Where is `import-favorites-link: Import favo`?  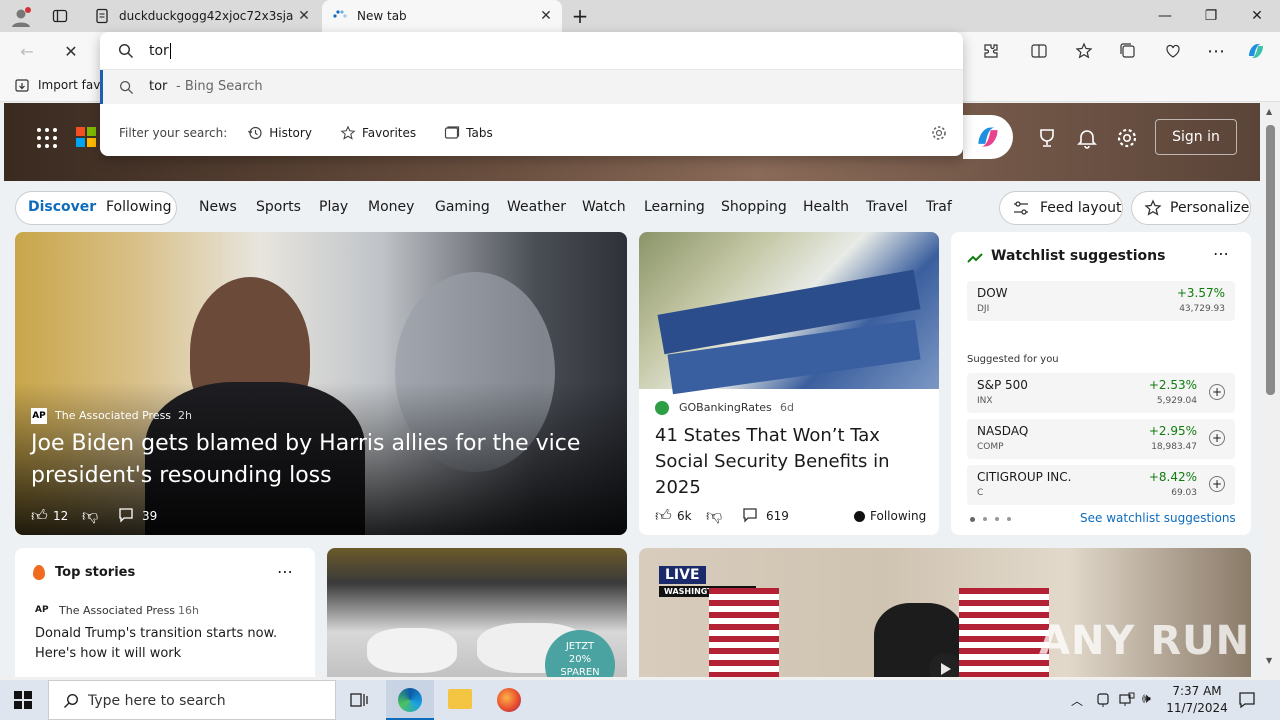 import-favorites-link: Import favo is located at coordinates (73, 85).